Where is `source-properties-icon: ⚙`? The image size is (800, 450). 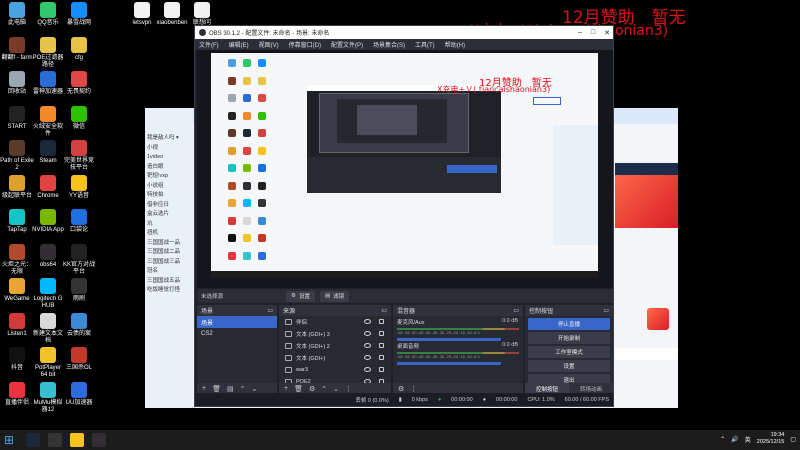 source-properties-icon: ⚙ is located at coordinates (312, 389).